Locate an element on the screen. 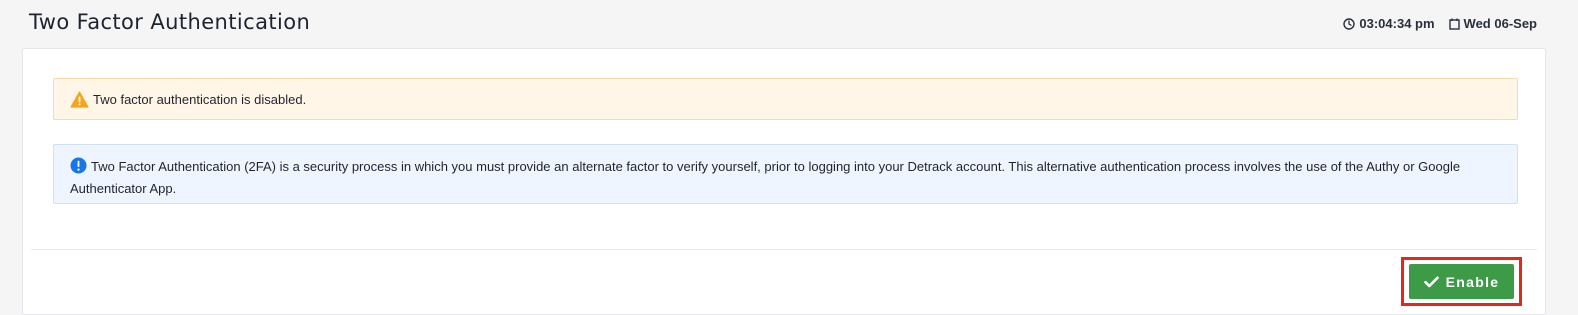 The width and height of the screenshot is (1578, 315). calendar-icon is located at coordinates (1454, 24).